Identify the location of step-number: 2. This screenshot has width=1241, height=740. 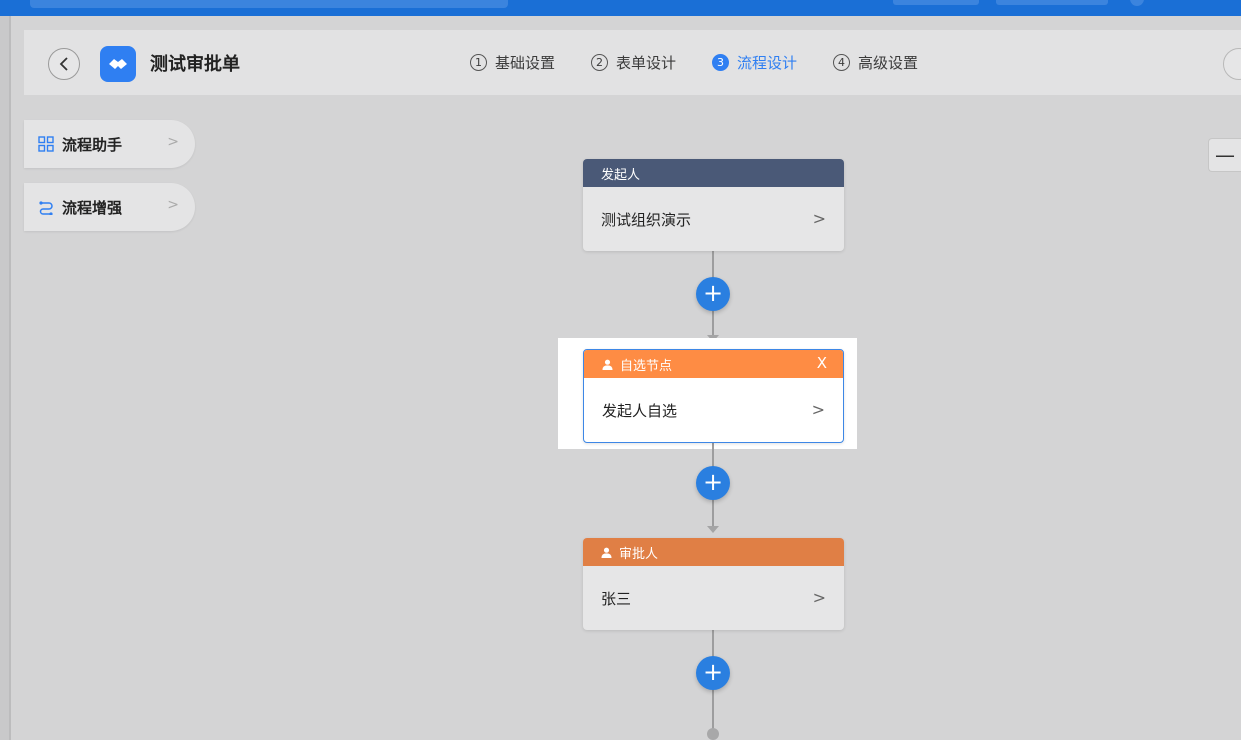
(600, 62).